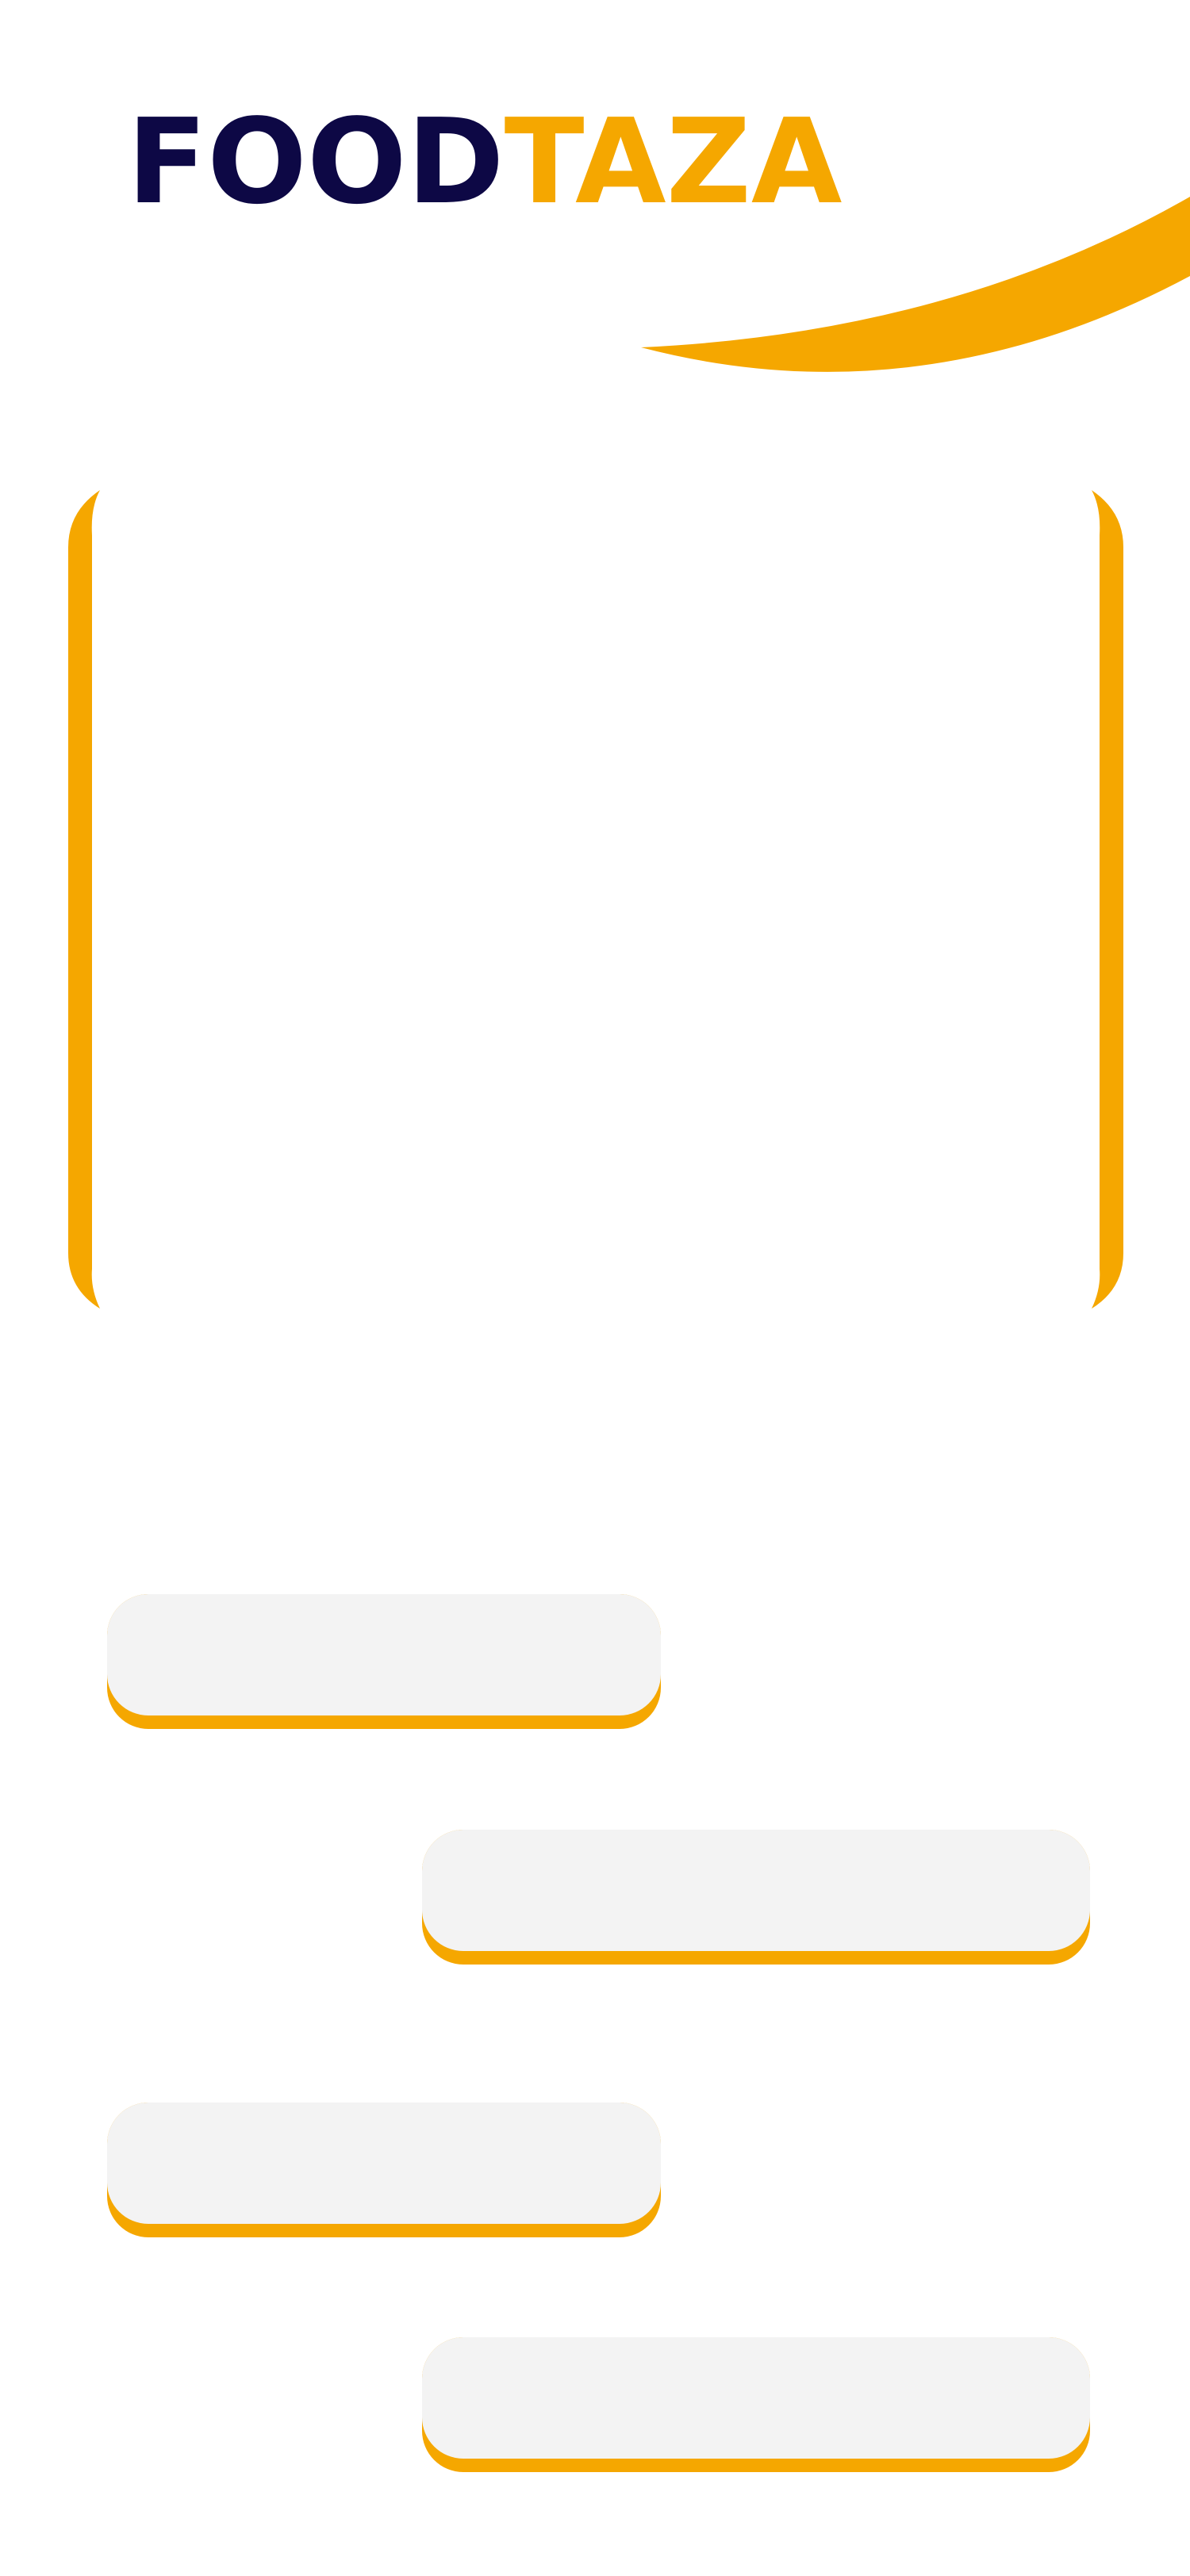 The image size is (1190, 2576). What do you see at coordinates (84, 899) in the screenshot?
I see `frame-left-bracket` at bounding box center [84, 899].